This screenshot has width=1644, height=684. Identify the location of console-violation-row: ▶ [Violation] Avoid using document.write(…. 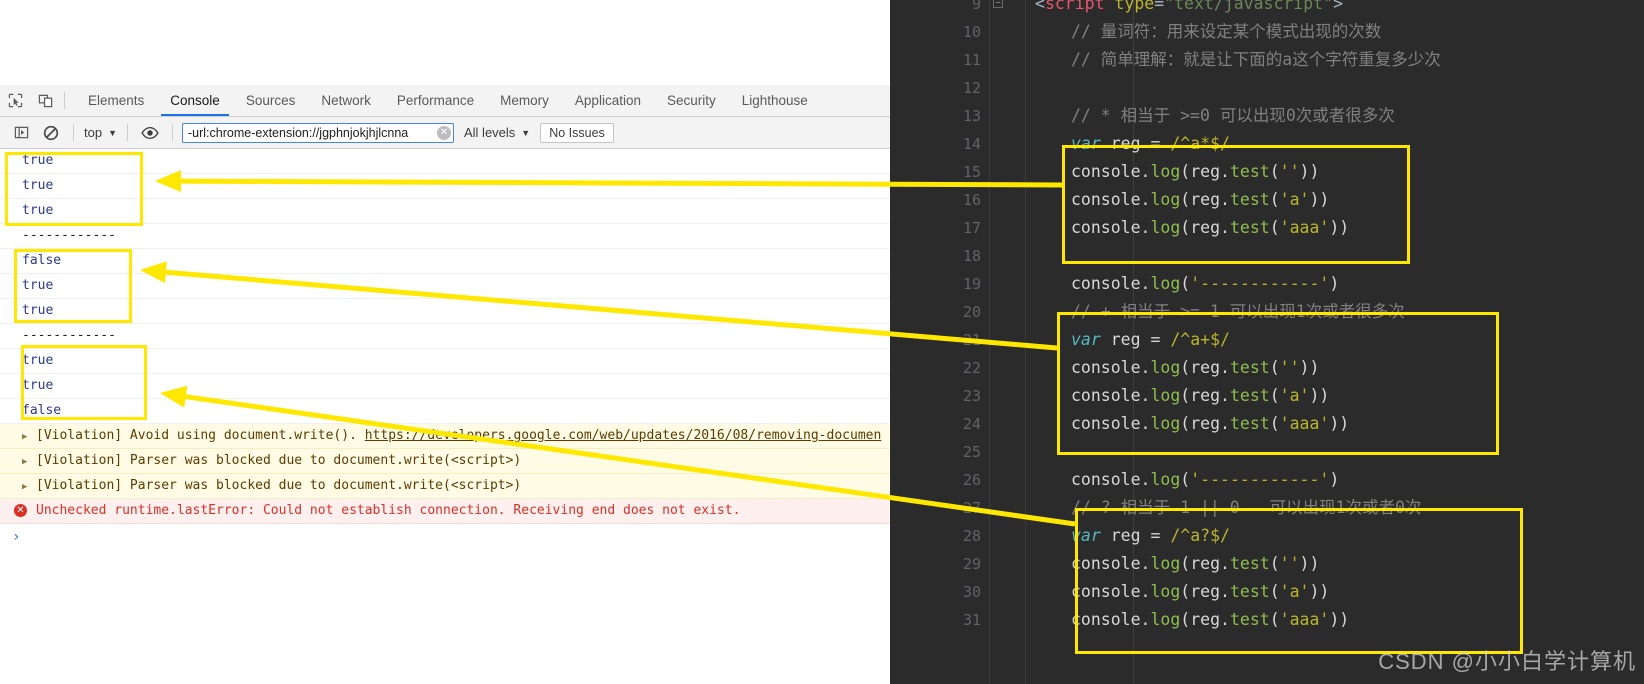
(445, 436).